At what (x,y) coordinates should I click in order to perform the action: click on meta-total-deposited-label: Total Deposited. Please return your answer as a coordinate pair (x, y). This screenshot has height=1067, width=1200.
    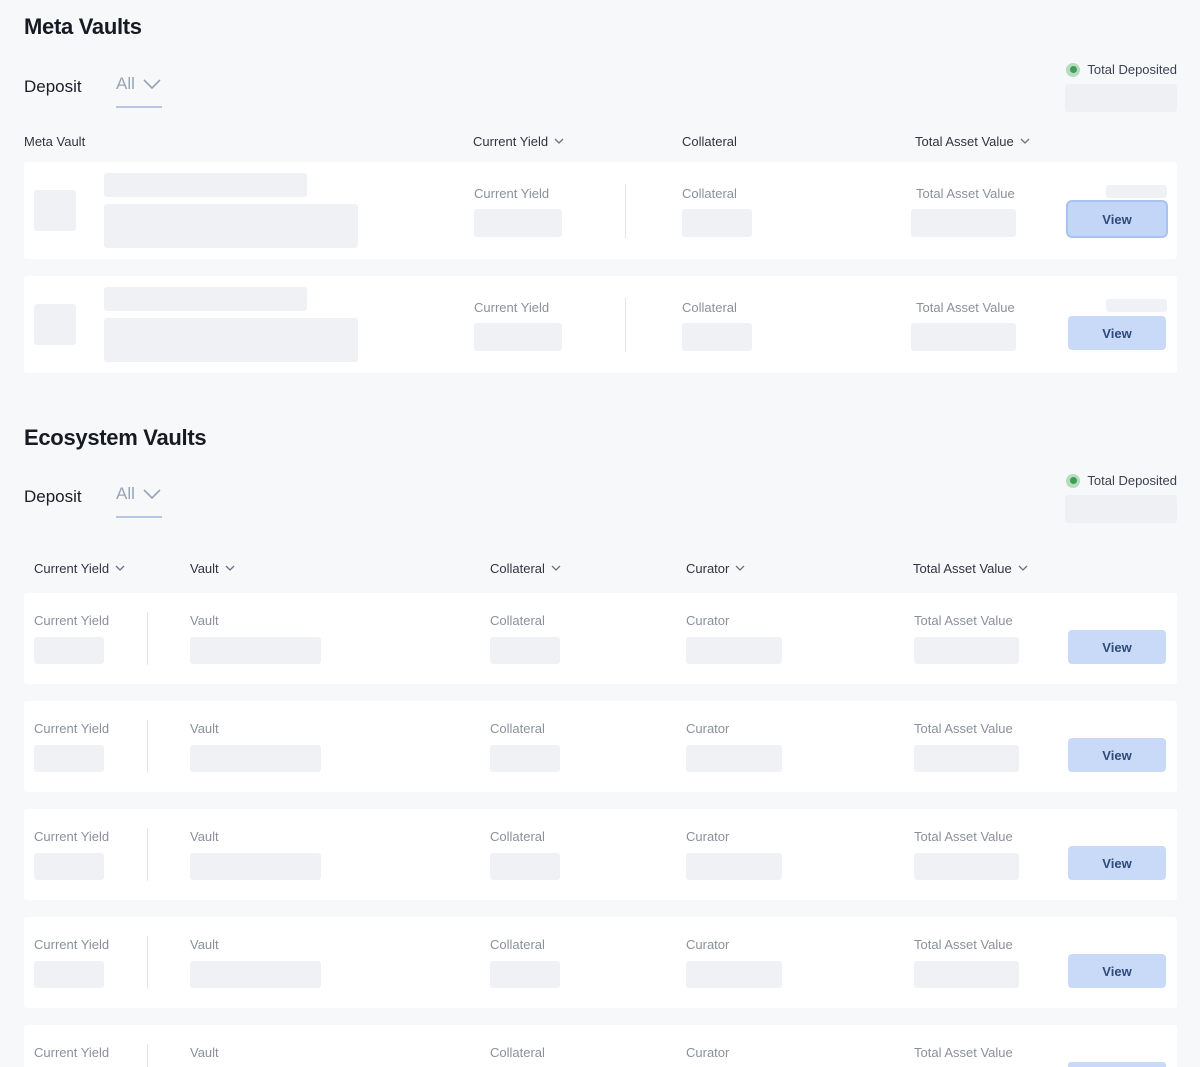
    Looking at the image, I should click on (1132, 69).